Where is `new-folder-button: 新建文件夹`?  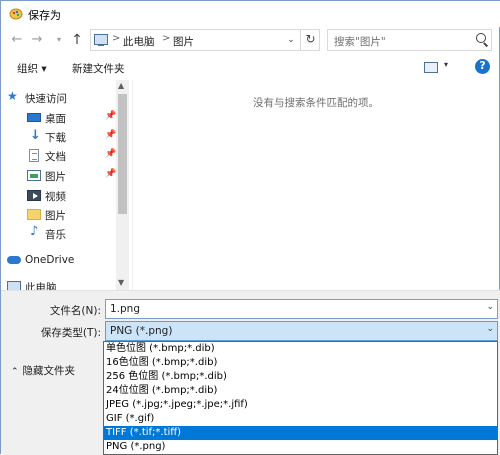
new-folder-button: 新建文件夹 is located at coordinates (98, 68).